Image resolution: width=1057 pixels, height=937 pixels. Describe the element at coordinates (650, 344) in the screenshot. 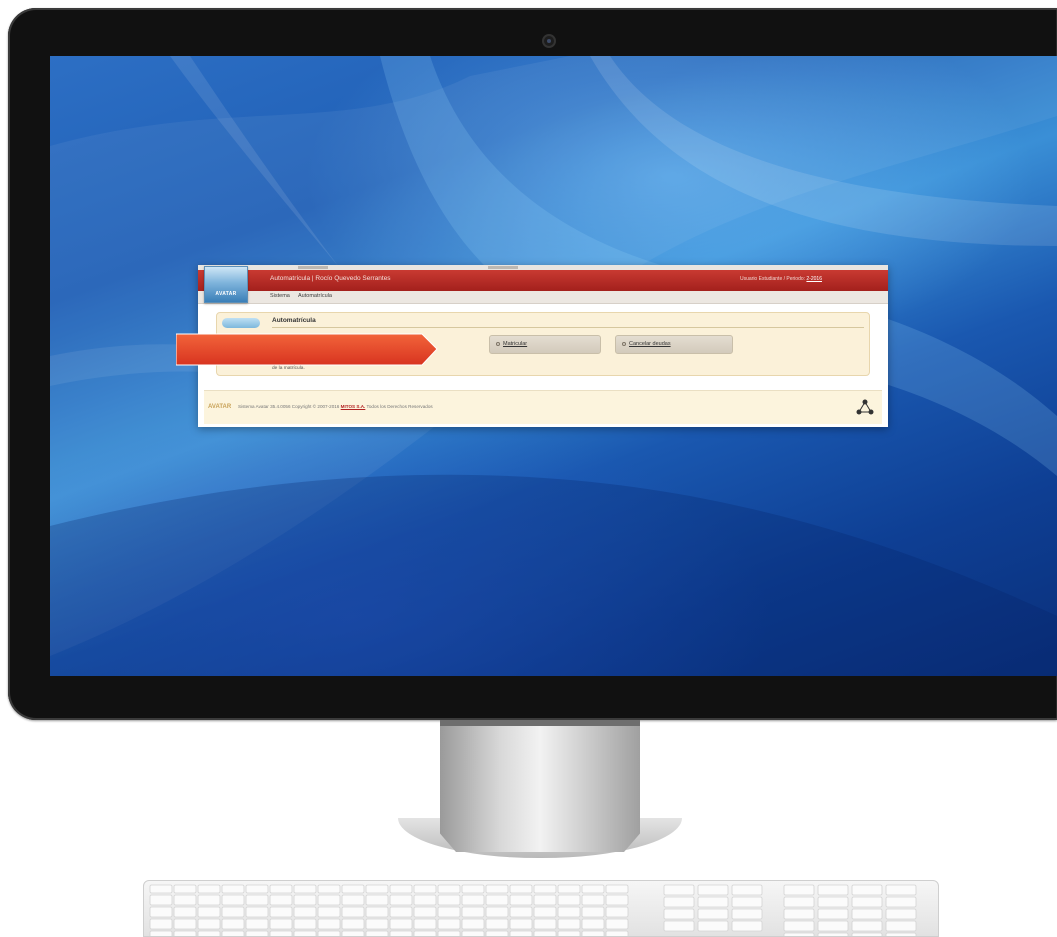

I see `cancelar-deudas-label: Cancelar deudas` at that location.